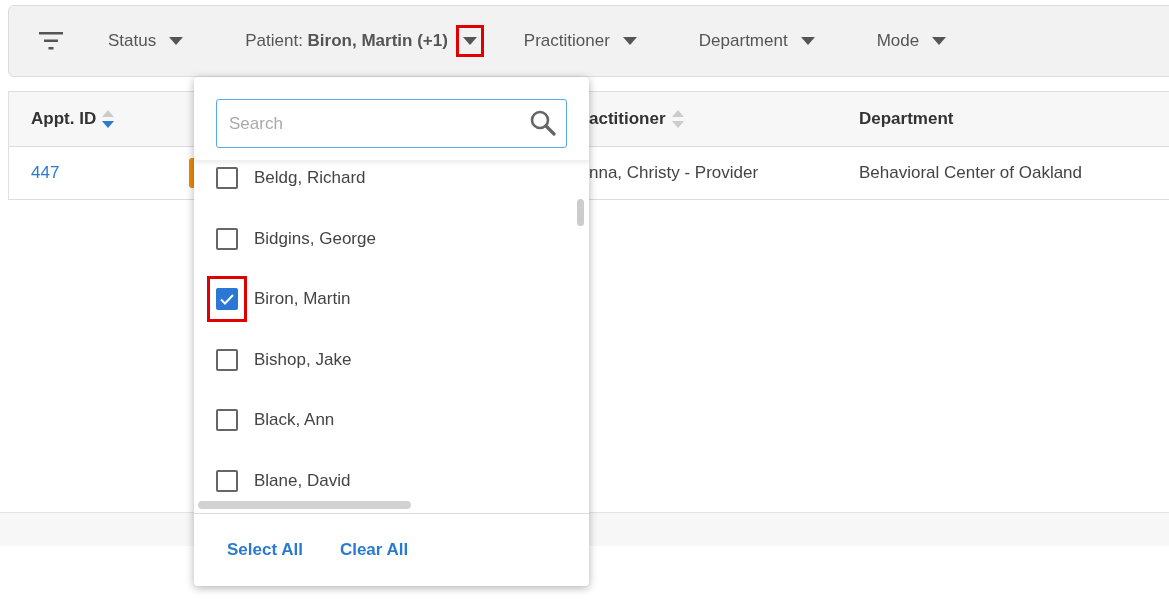 The height and width of the screenshot is (603, 1169). What do you see at coordinates (64, 119) in the screenshot?
I see `column-header: Appt. ID` at bounding box center [64, 119].